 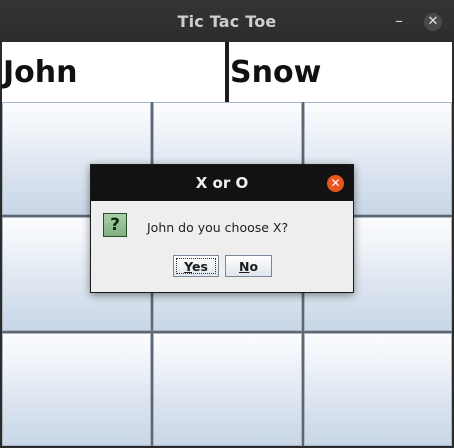 I want to click on dialog-title: X or O, so click(x=222, y=183).